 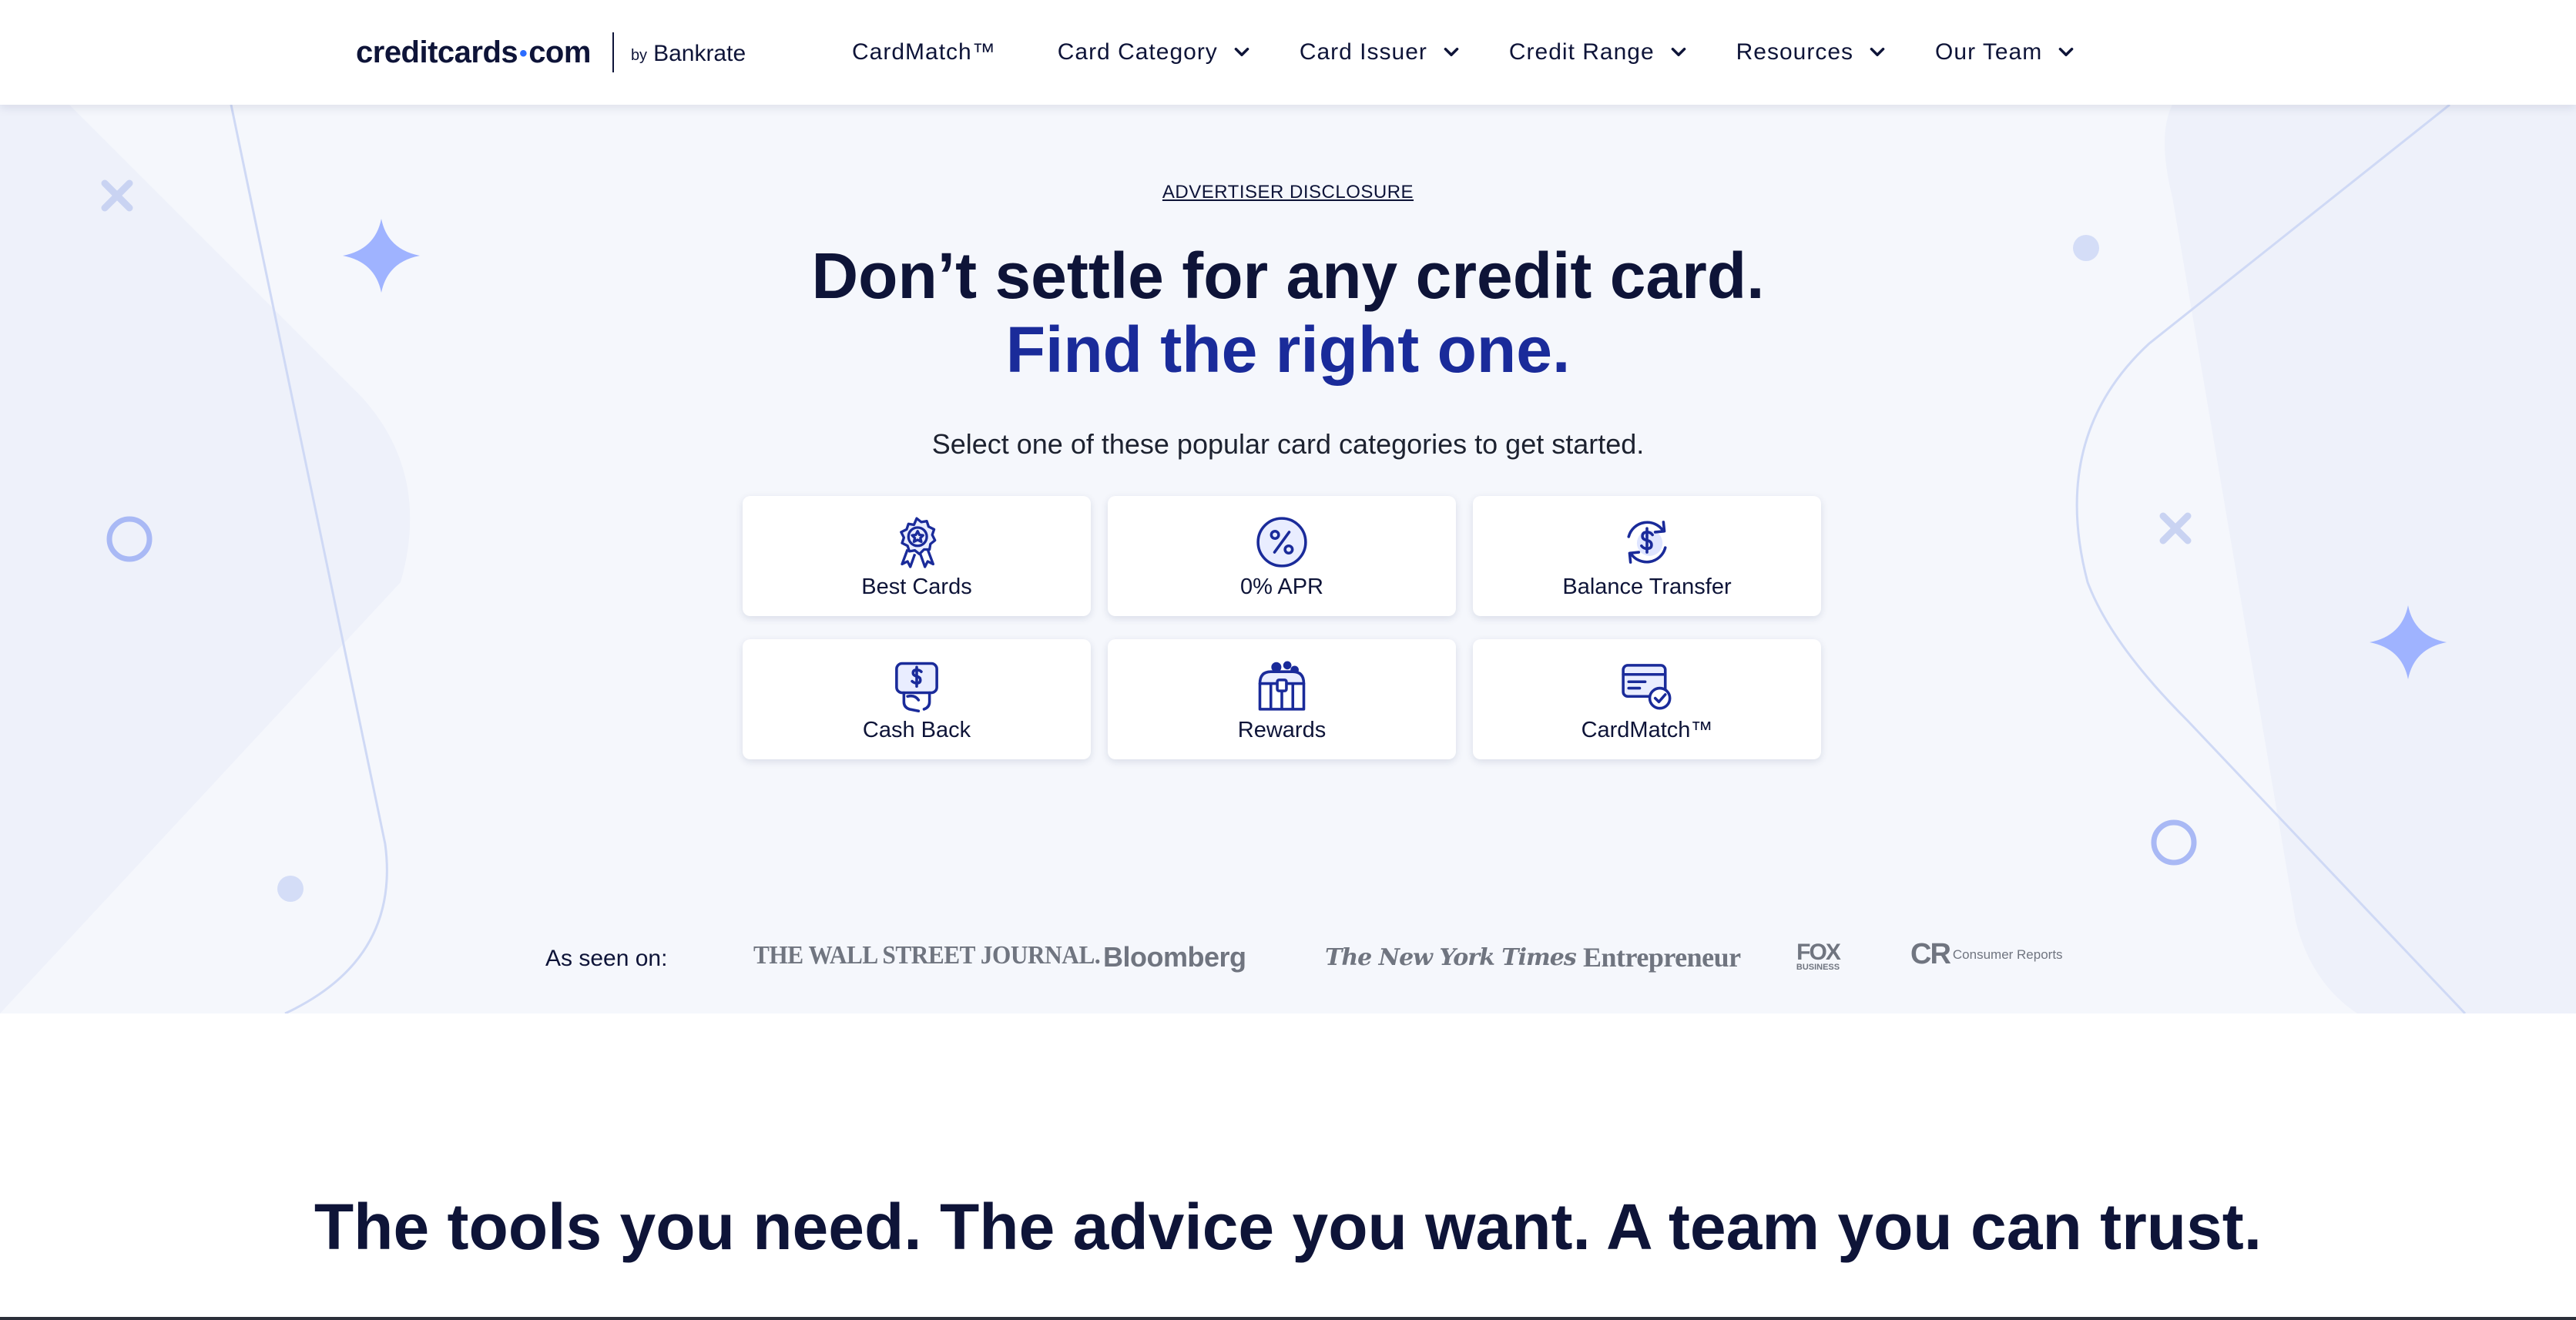 I want to click on viewport-bottom-edge, so click(x=1288, y=1318).